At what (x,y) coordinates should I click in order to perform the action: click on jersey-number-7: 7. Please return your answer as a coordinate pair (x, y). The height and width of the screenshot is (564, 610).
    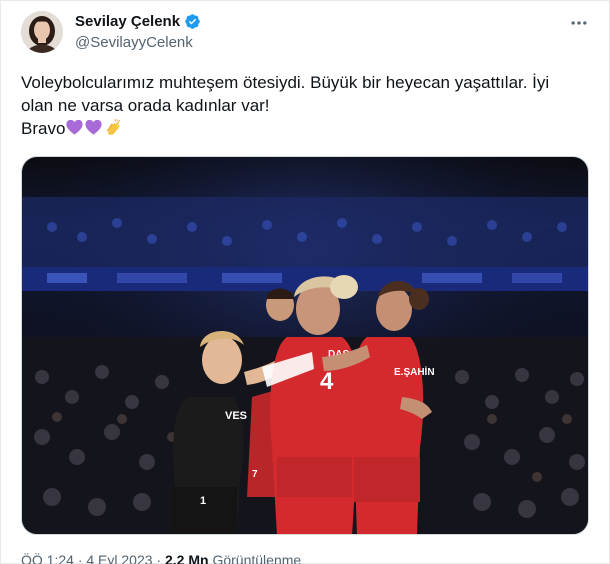
    Looking at the image, I should click on (255, 474).